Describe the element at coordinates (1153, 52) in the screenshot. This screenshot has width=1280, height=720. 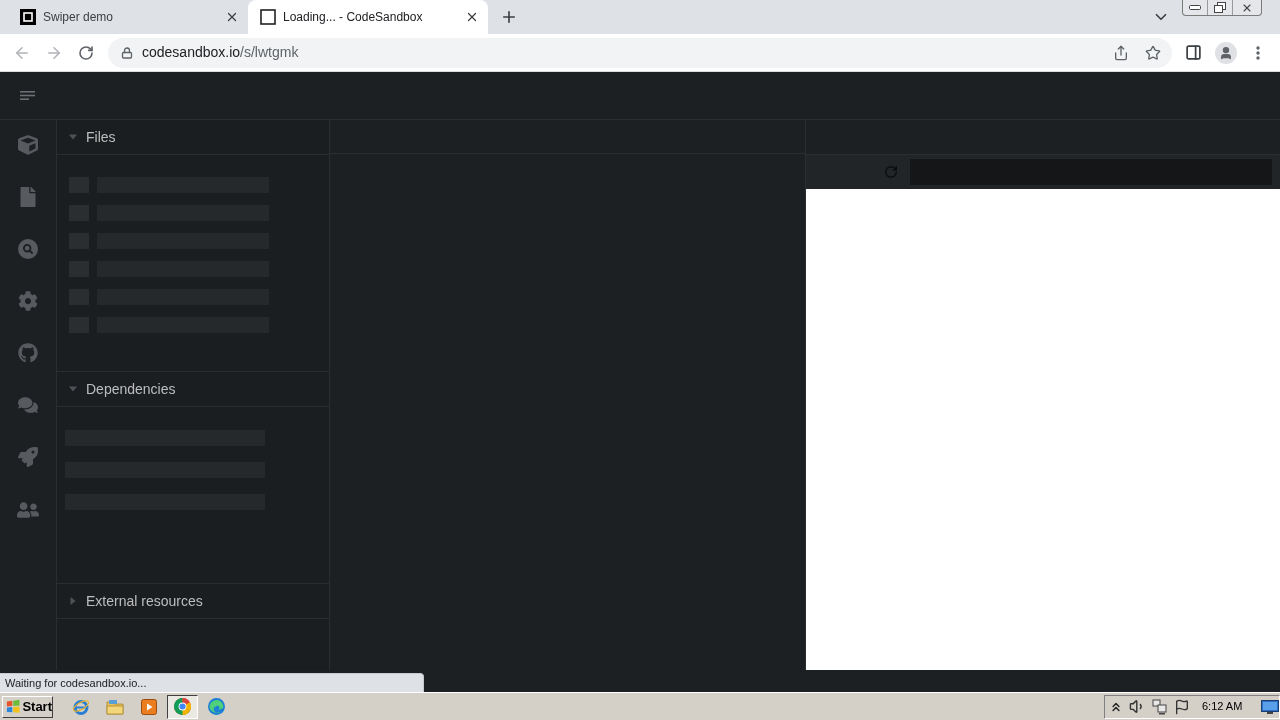
I see `star-icon` at that location.